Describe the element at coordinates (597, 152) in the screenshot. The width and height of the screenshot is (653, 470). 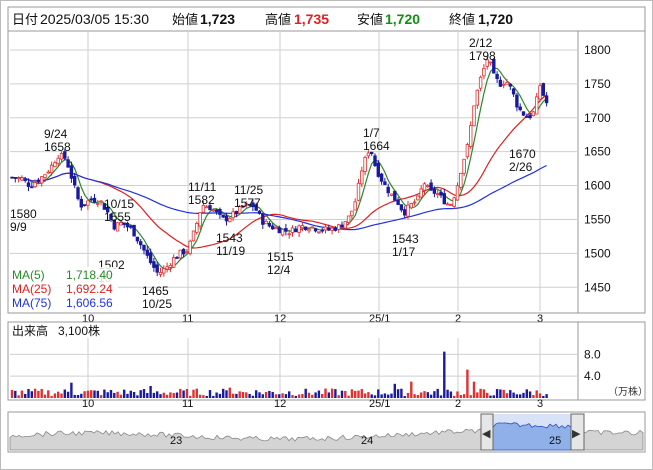
I see `price-tick-label: 1650` at that location.